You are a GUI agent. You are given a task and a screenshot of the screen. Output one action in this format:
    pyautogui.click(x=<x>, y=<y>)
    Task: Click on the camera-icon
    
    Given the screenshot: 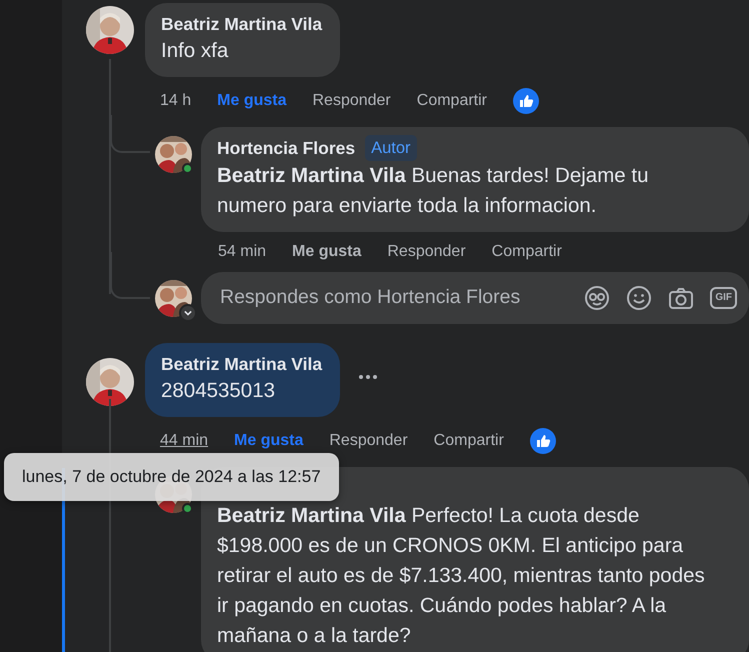 What is the action you would take?
    pyautogui.click(x=681, y=298)
    